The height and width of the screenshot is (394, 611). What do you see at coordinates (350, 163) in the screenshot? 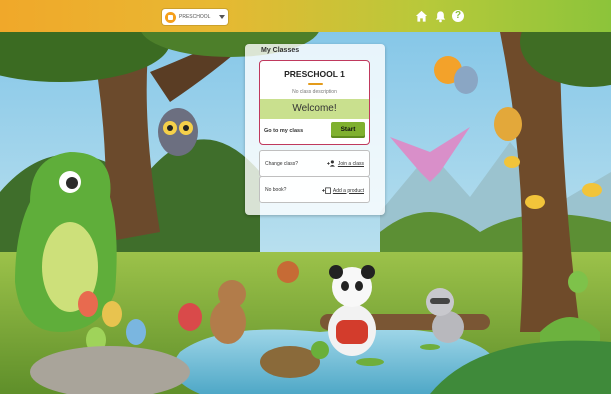
I see `join-class-label: Join a class` at bounding box center [350, 163].